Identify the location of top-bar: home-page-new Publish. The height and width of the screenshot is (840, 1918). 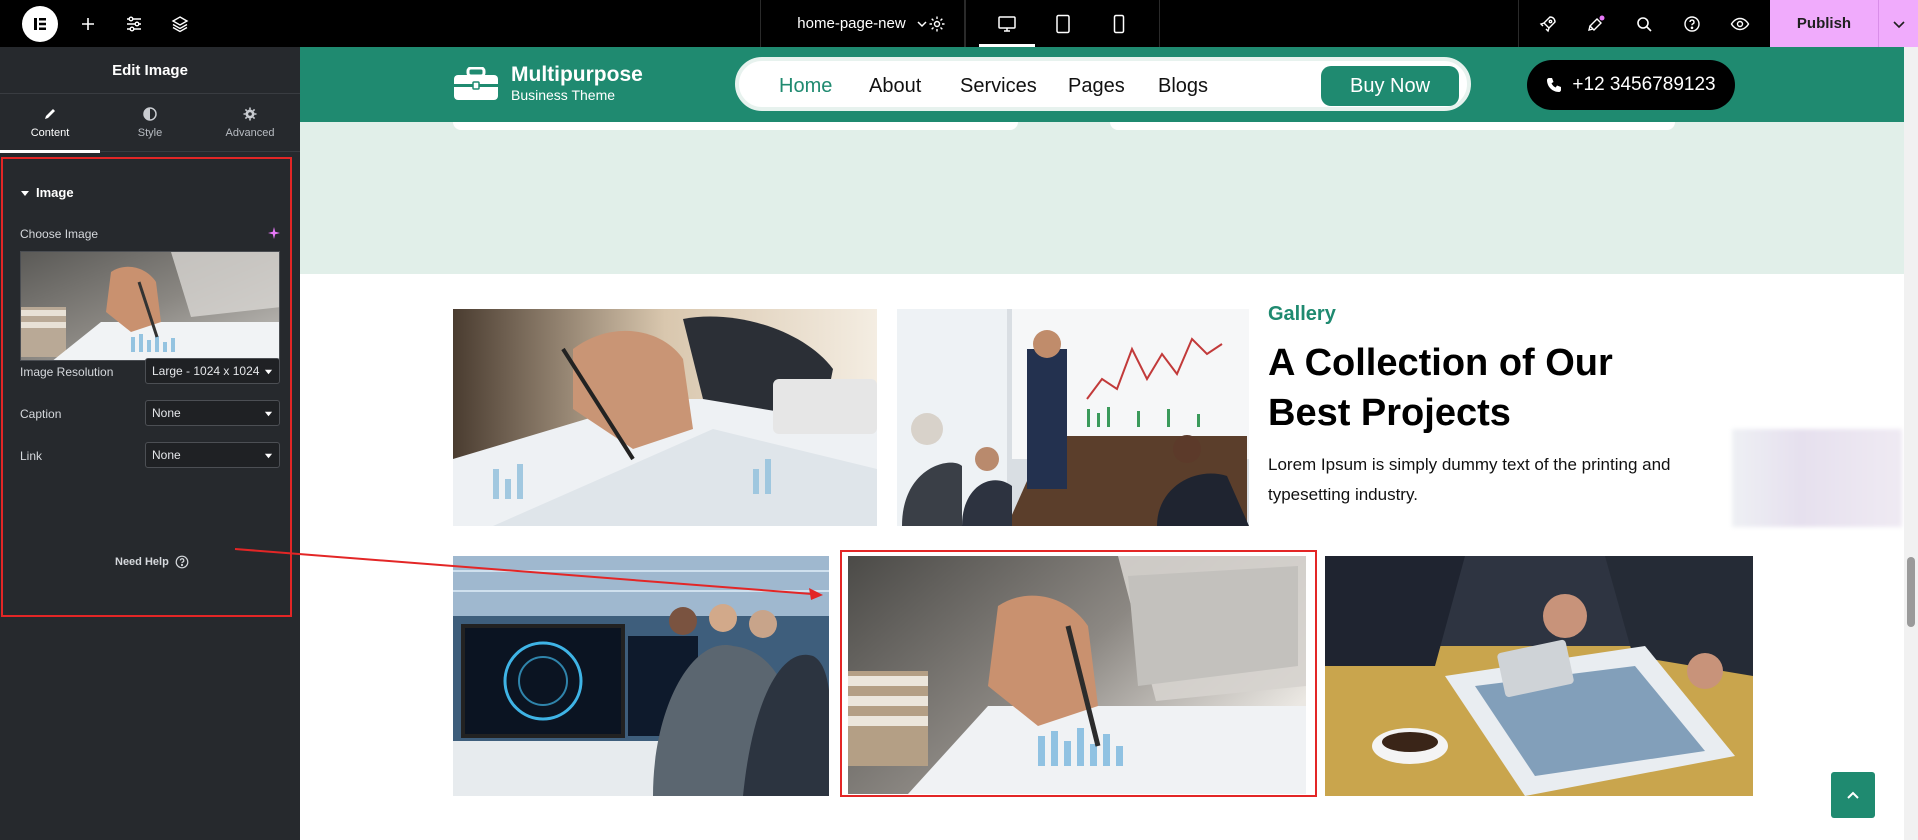
(959, 23).